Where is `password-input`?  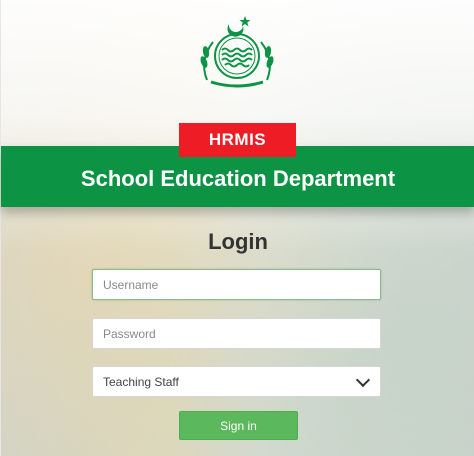
password-input is located at coordinates (236, 333).